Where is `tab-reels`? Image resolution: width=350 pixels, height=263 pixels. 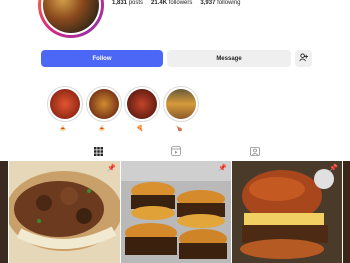
tab-reels is located at coordinates (176, 152).